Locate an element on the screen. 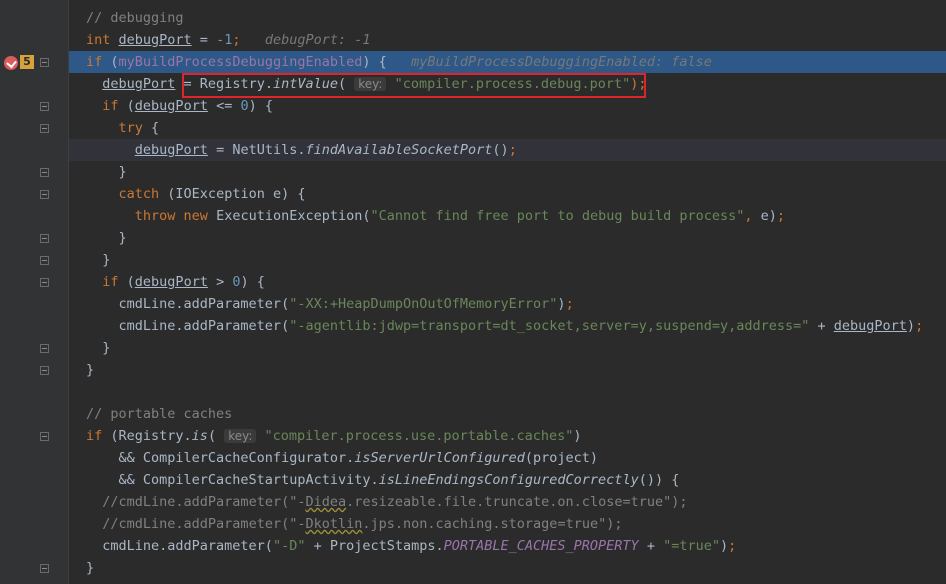 Image resolution: width=946 pixels, height=584 pixels. code-token: ); is located at coordinates (638, 84).